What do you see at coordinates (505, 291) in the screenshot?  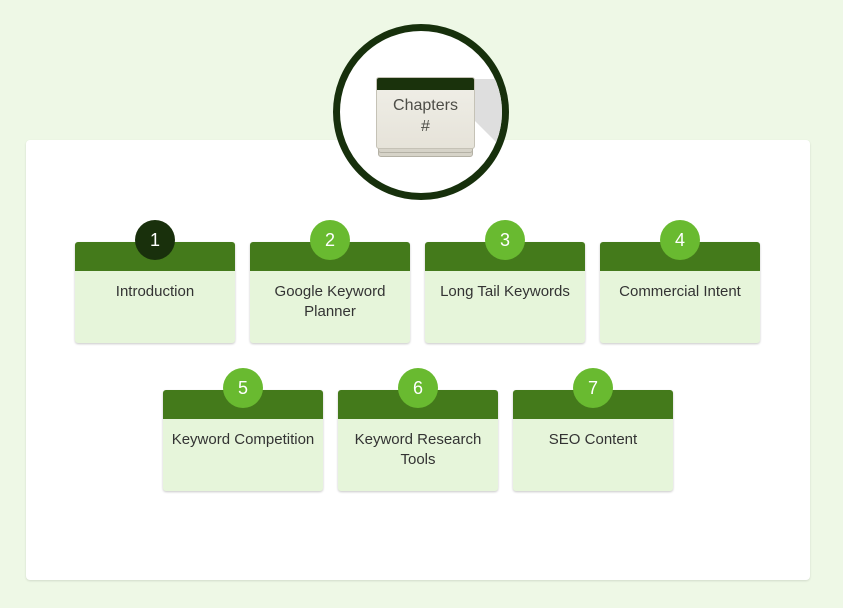 I see `chapter-title: Long Tail Keywords` at bounding box center [505, 291].